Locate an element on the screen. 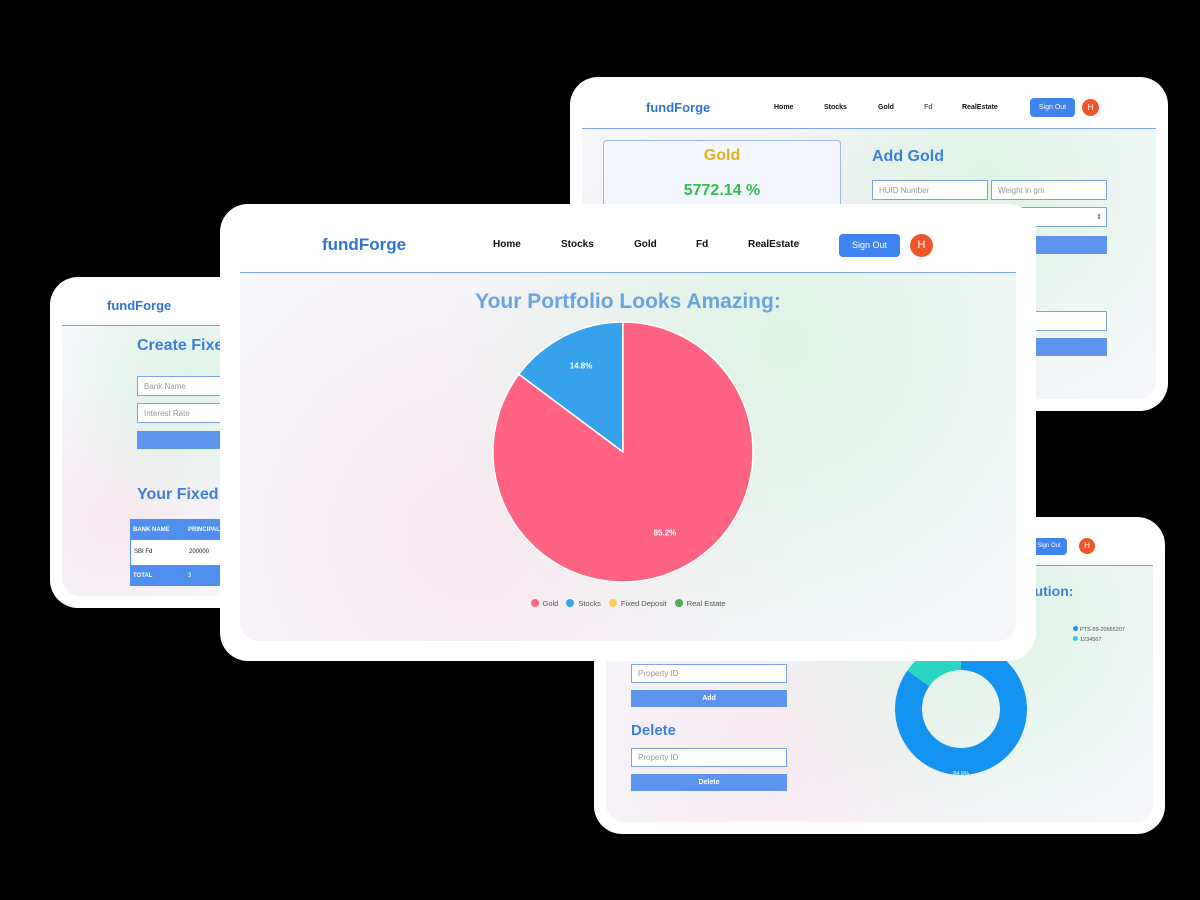  cell-bank-name: SBI Fd is located at coordinates (143, 552).